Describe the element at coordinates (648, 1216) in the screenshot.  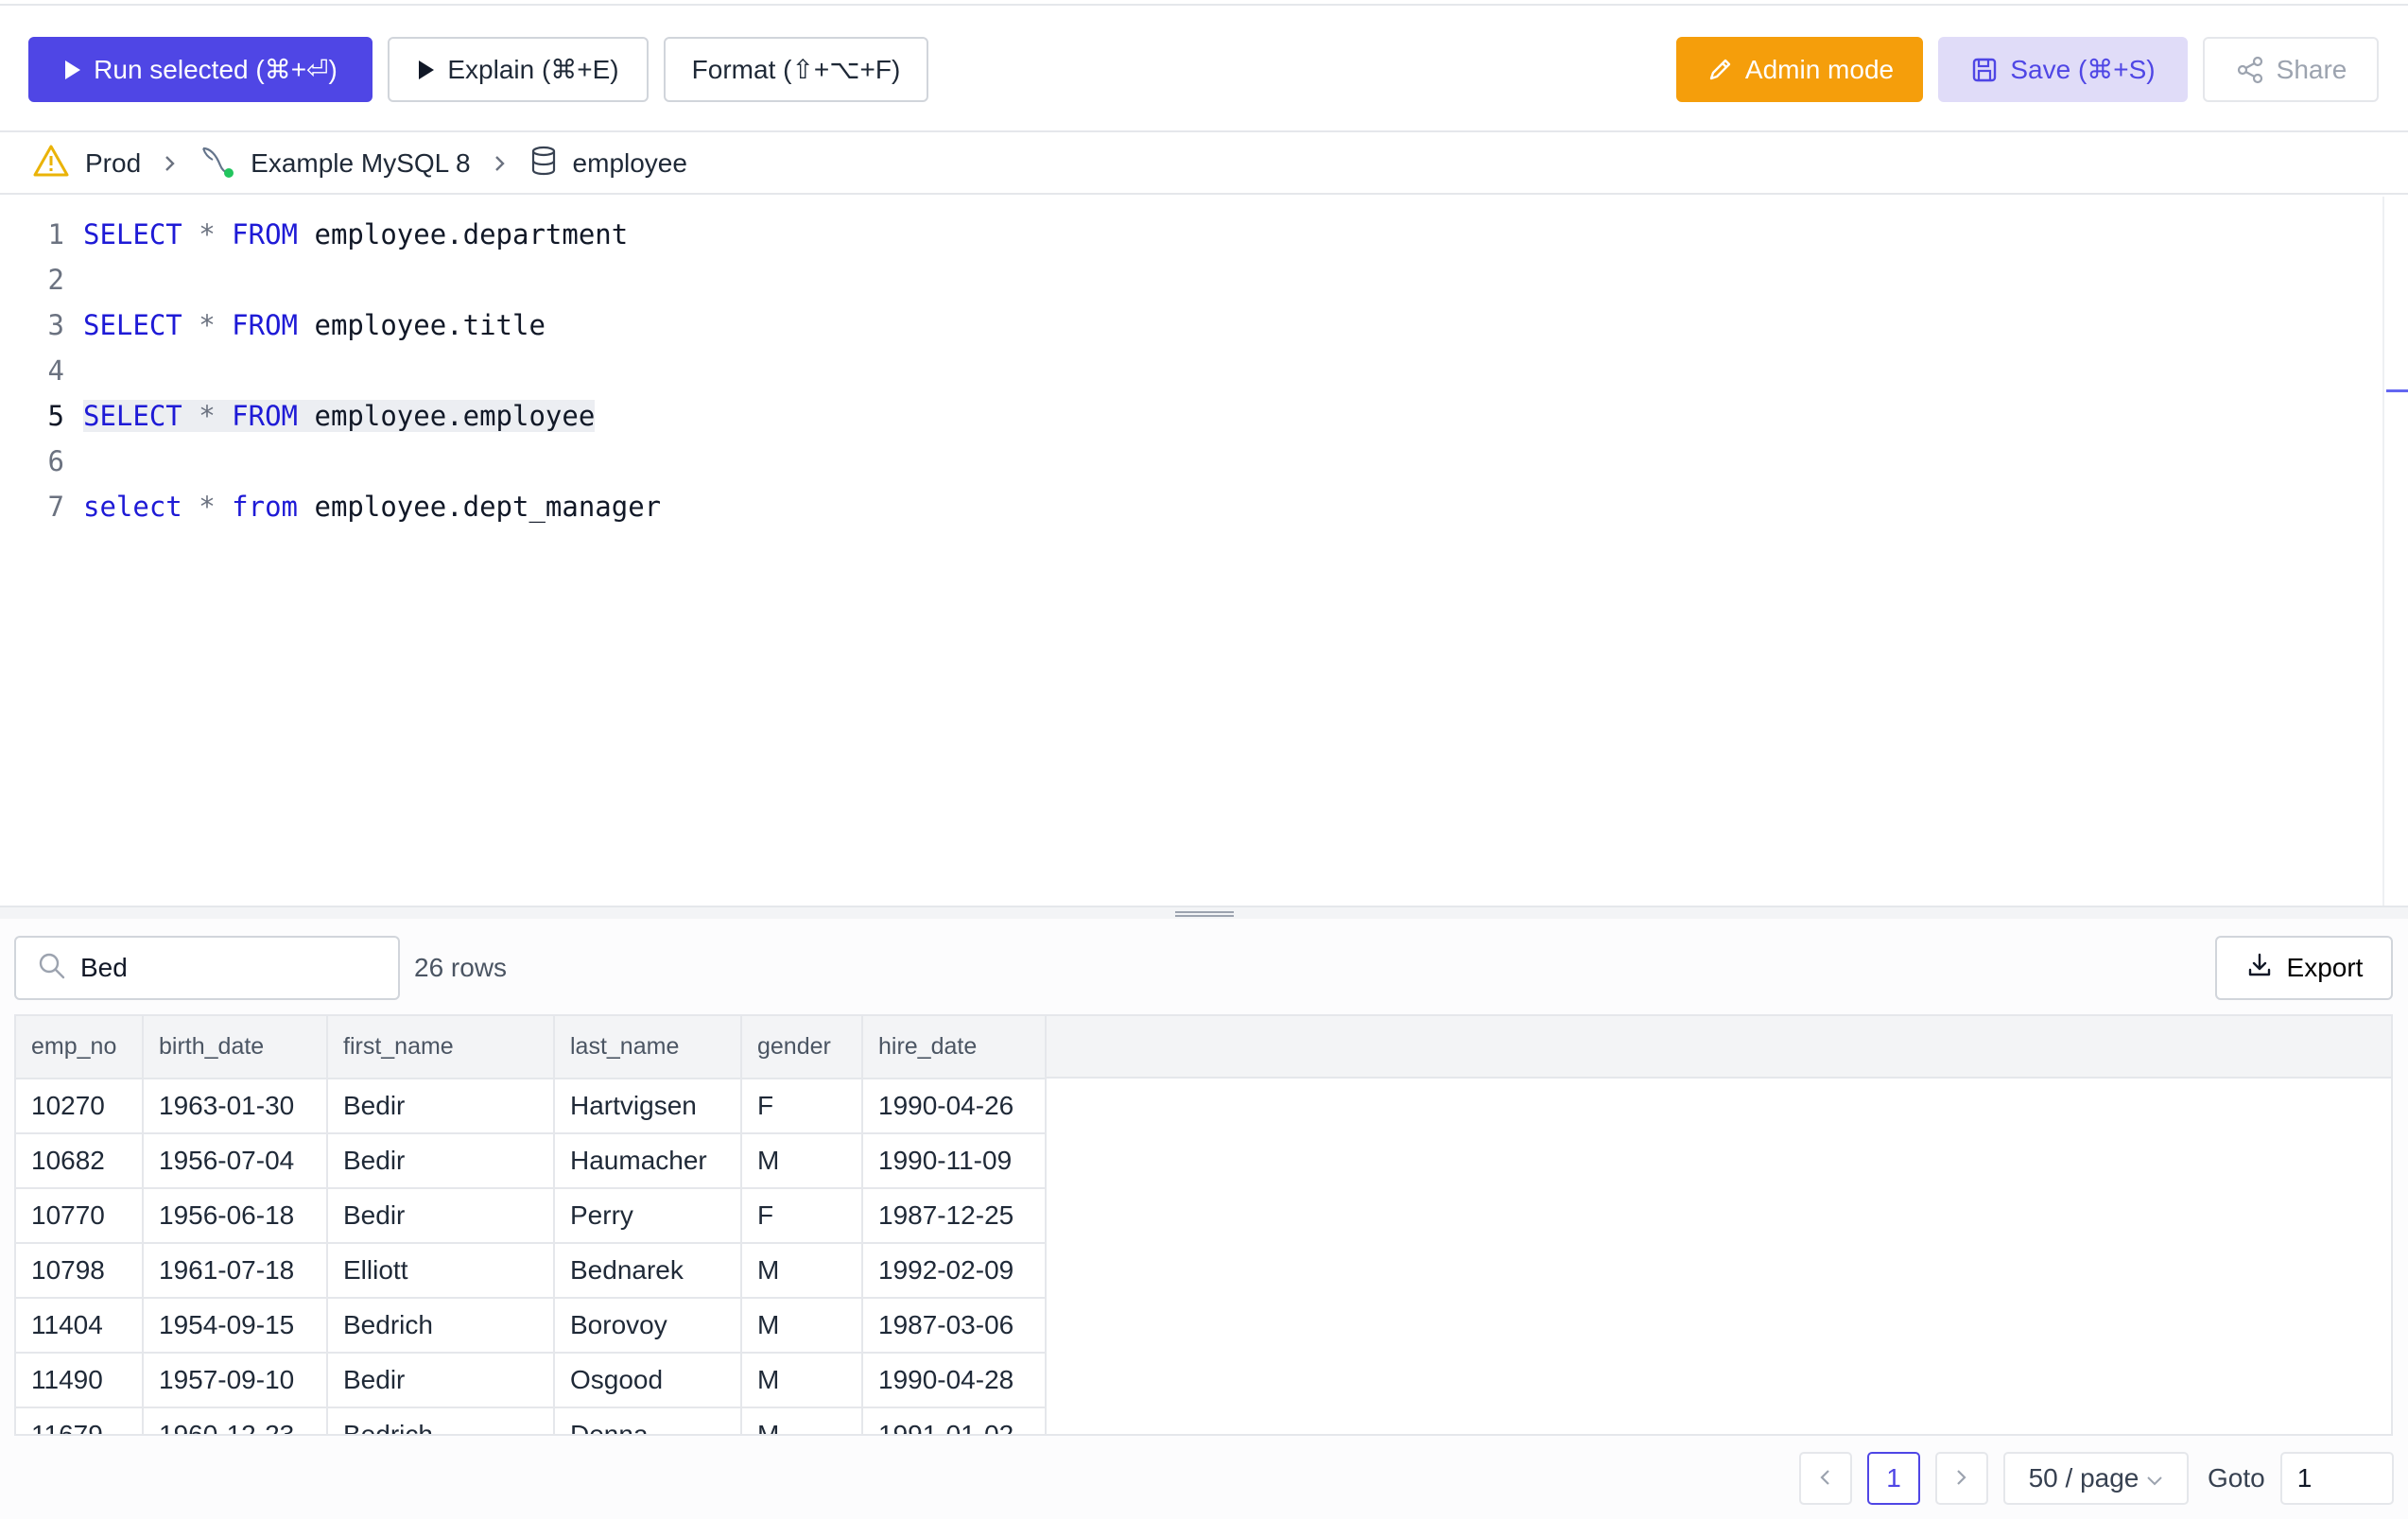
I see `table-cell: Perry` at that location.